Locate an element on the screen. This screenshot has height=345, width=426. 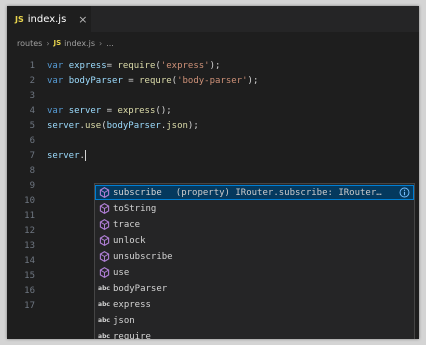
code-text: var bodyParser = requre('body-parser'); is located at coordinates (152, 81).